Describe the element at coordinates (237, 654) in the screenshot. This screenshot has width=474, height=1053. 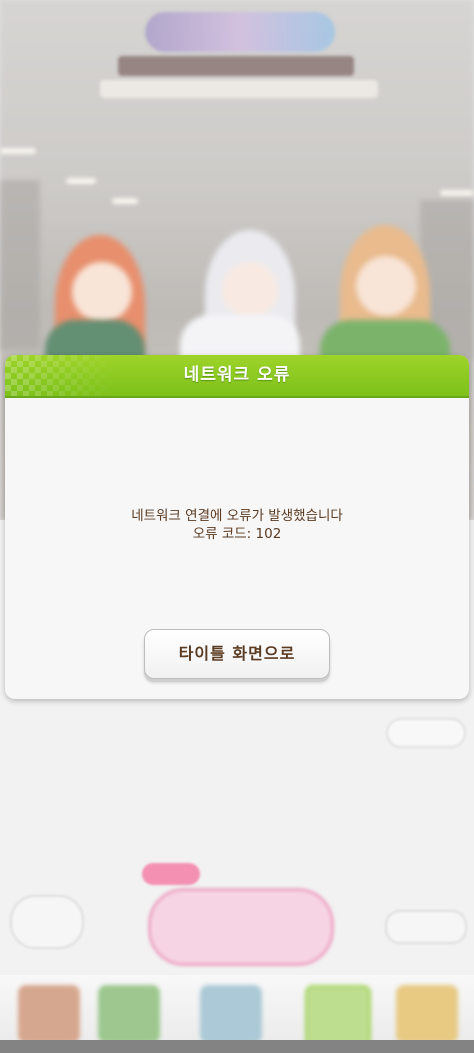
I see `return-to-title-button: 타이틀 화면으로` at that location.